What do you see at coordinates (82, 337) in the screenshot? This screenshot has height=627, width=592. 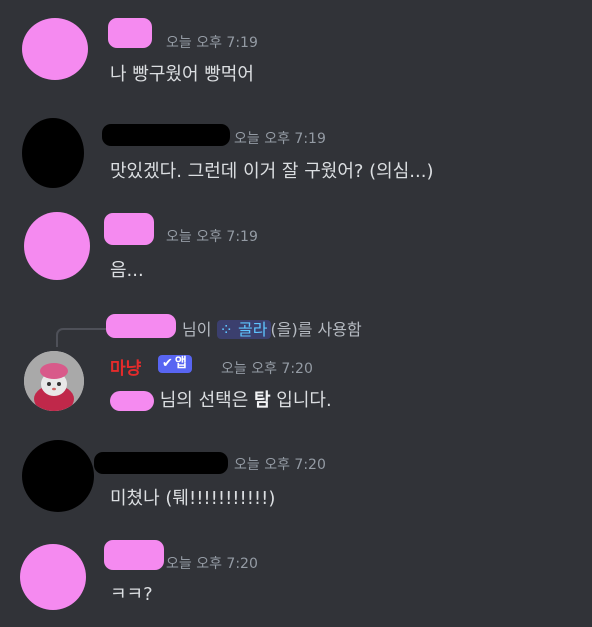 I see `reply-connector` at bounding box center [82, 337].